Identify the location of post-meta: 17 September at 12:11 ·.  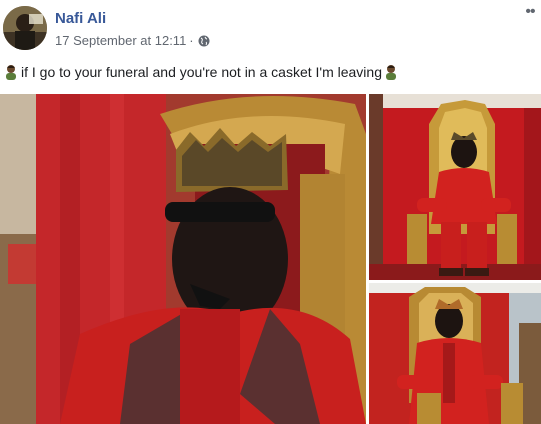
(132, 40).